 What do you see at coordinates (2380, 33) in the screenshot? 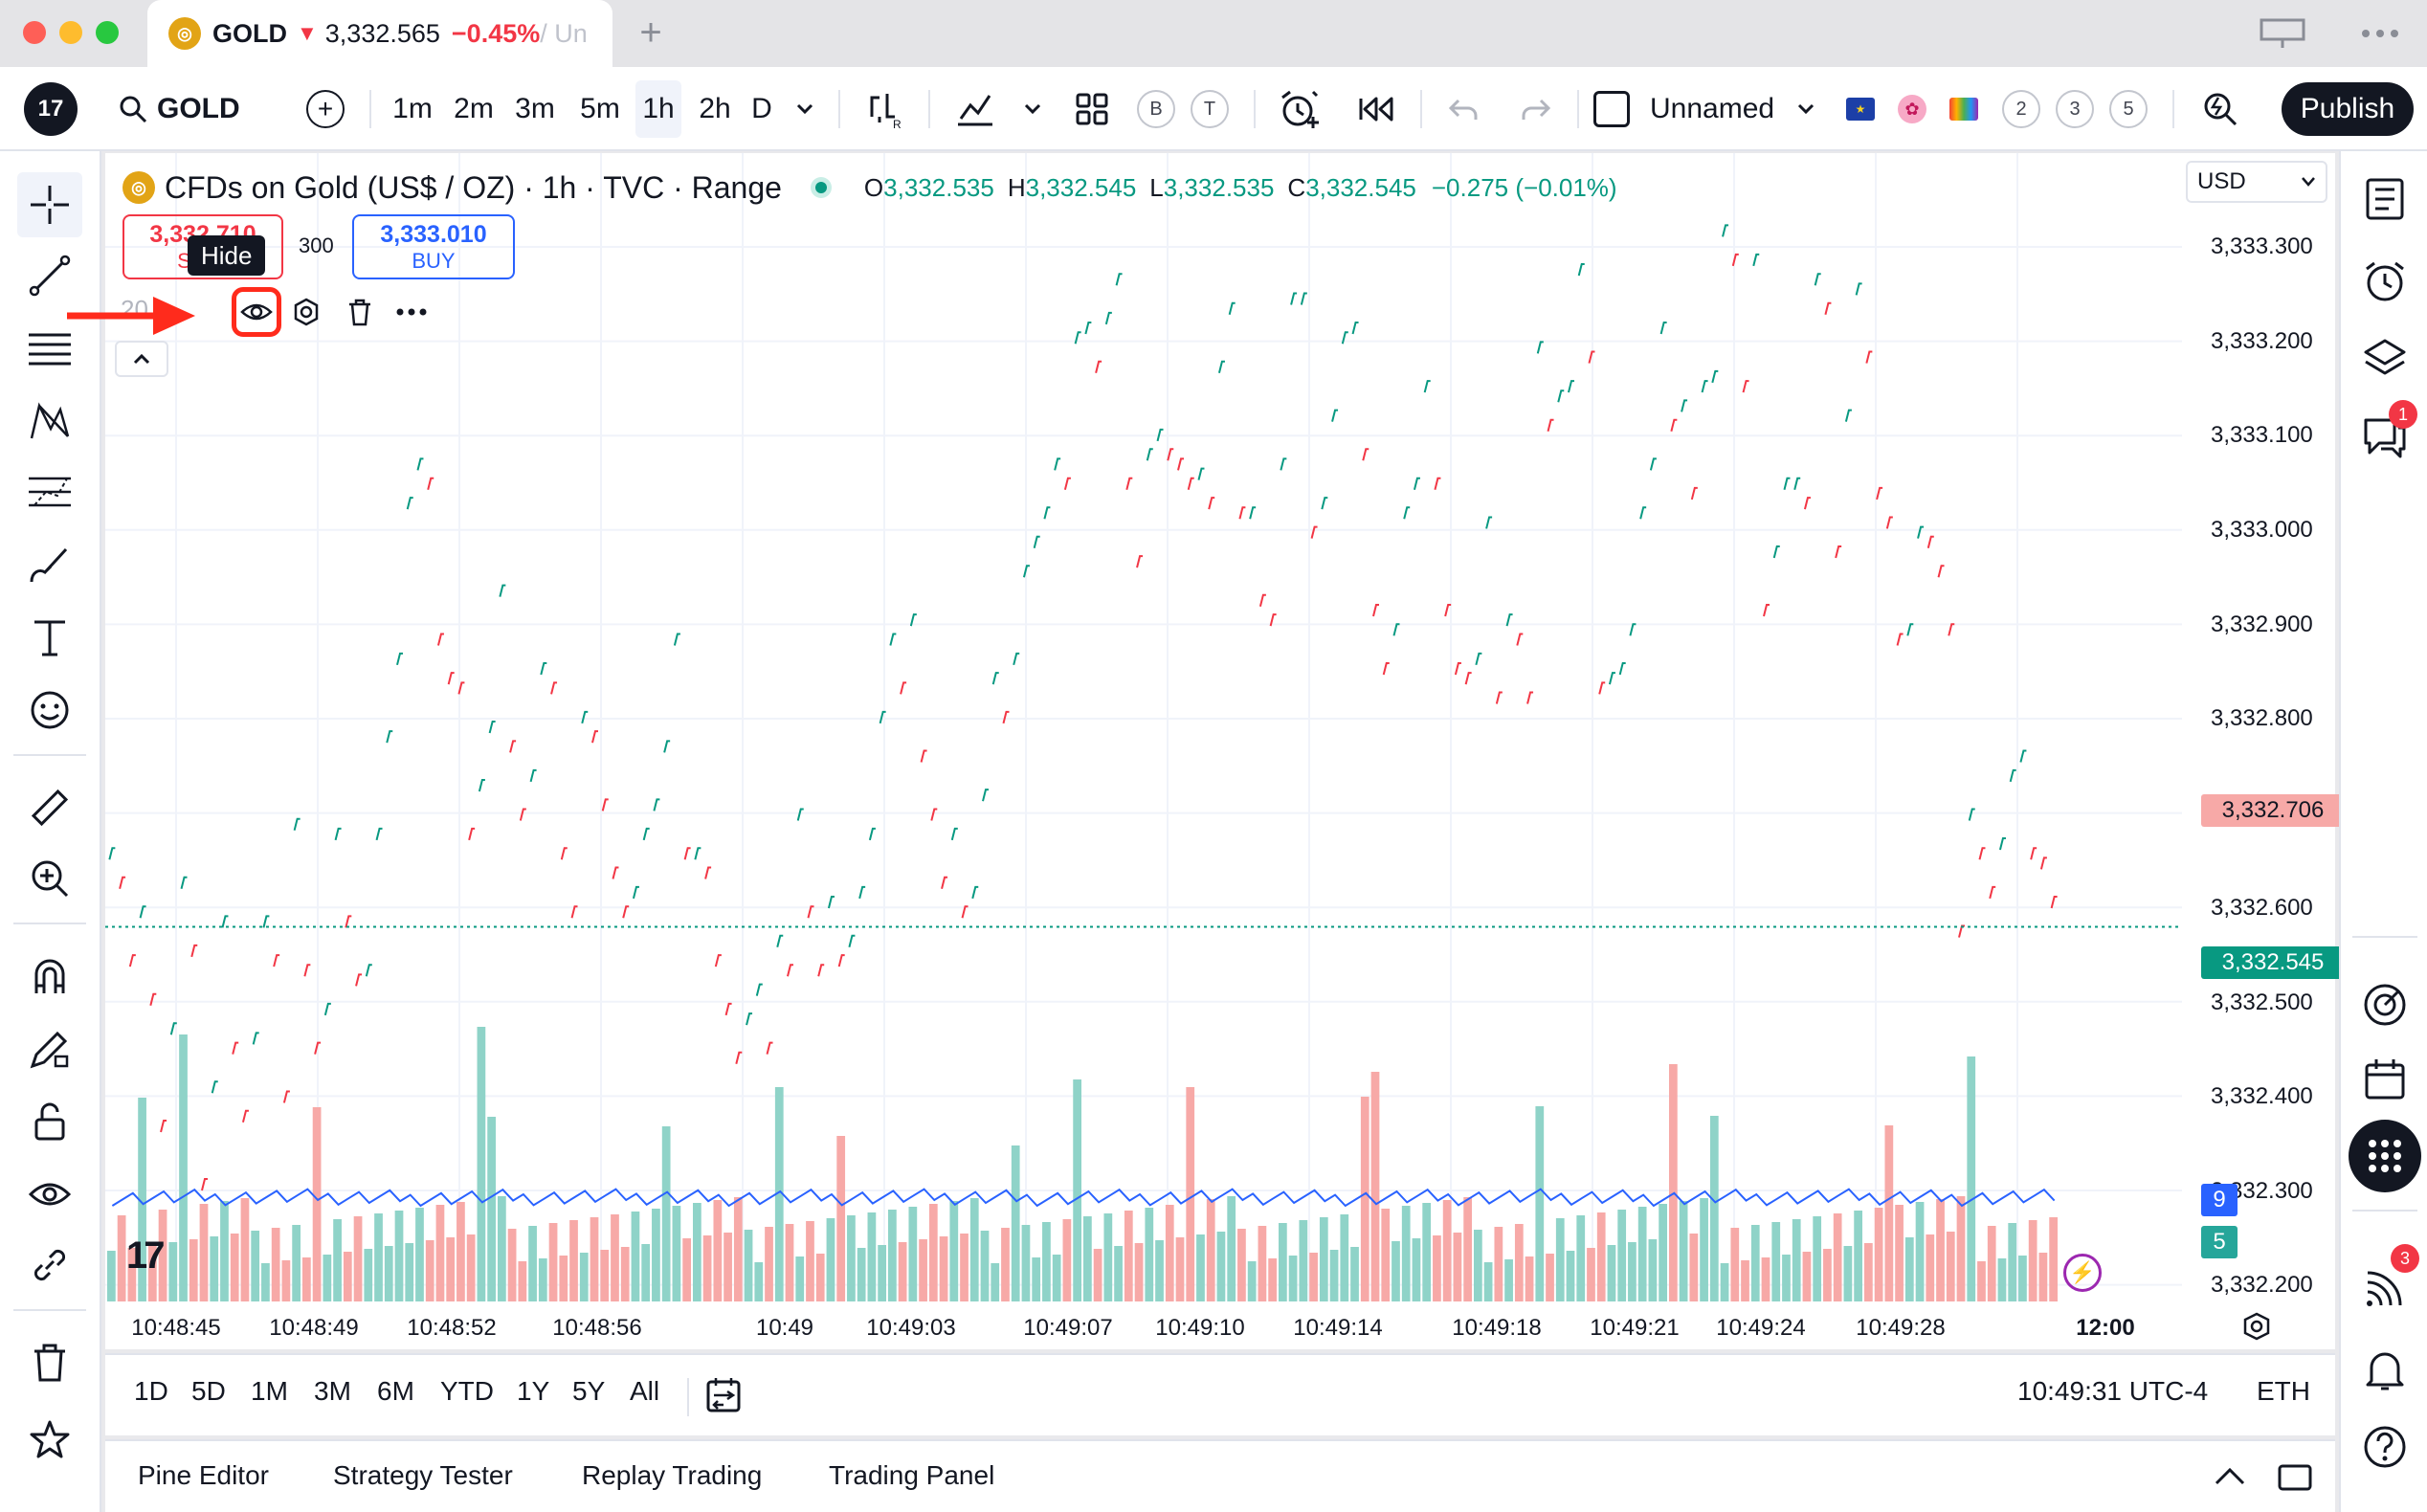
I see `more-icon` at bounding box center [2380, 33].